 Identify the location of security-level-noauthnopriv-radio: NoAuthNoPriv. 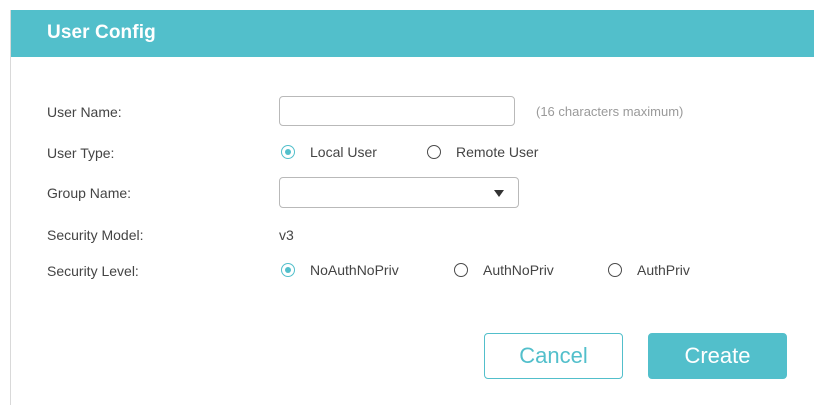
(340, 270).